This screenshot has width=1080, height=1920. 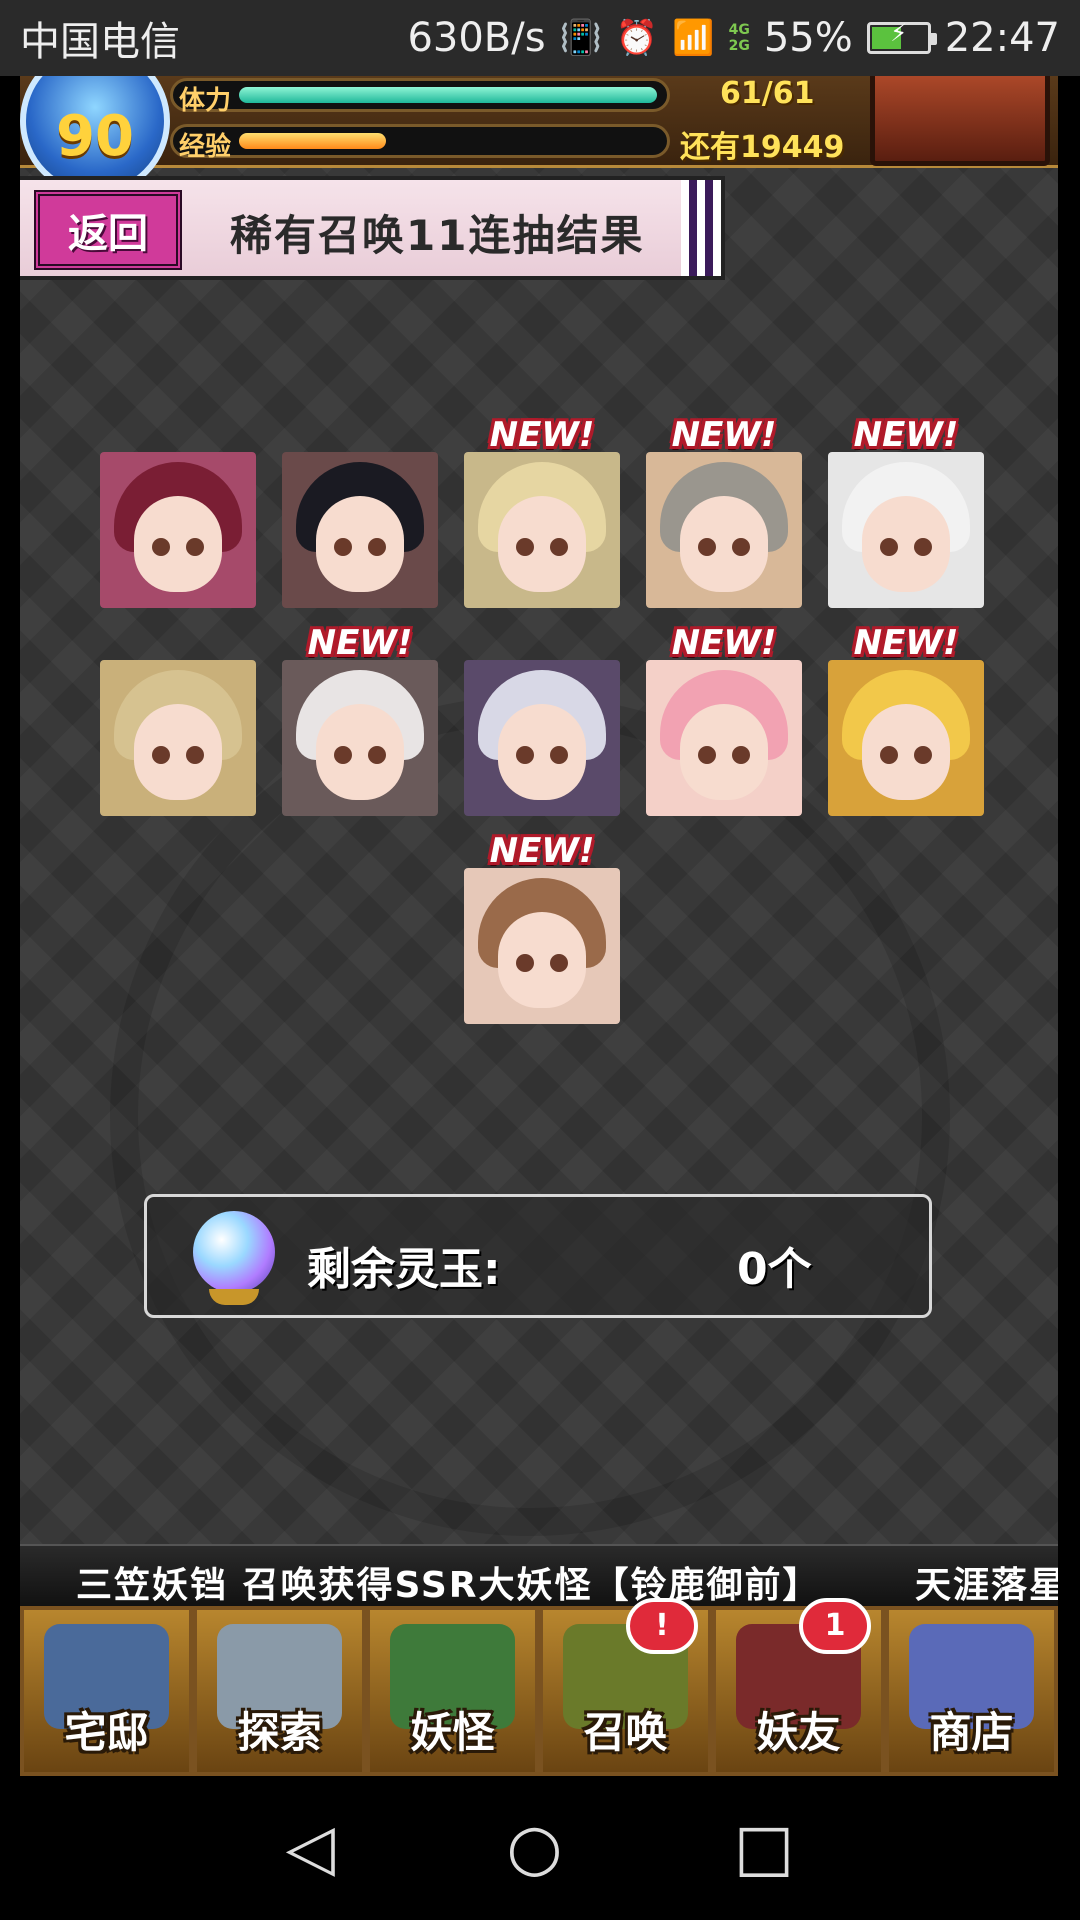 I want to click on stamina-bar: 体力, so click(x=420, y=97).